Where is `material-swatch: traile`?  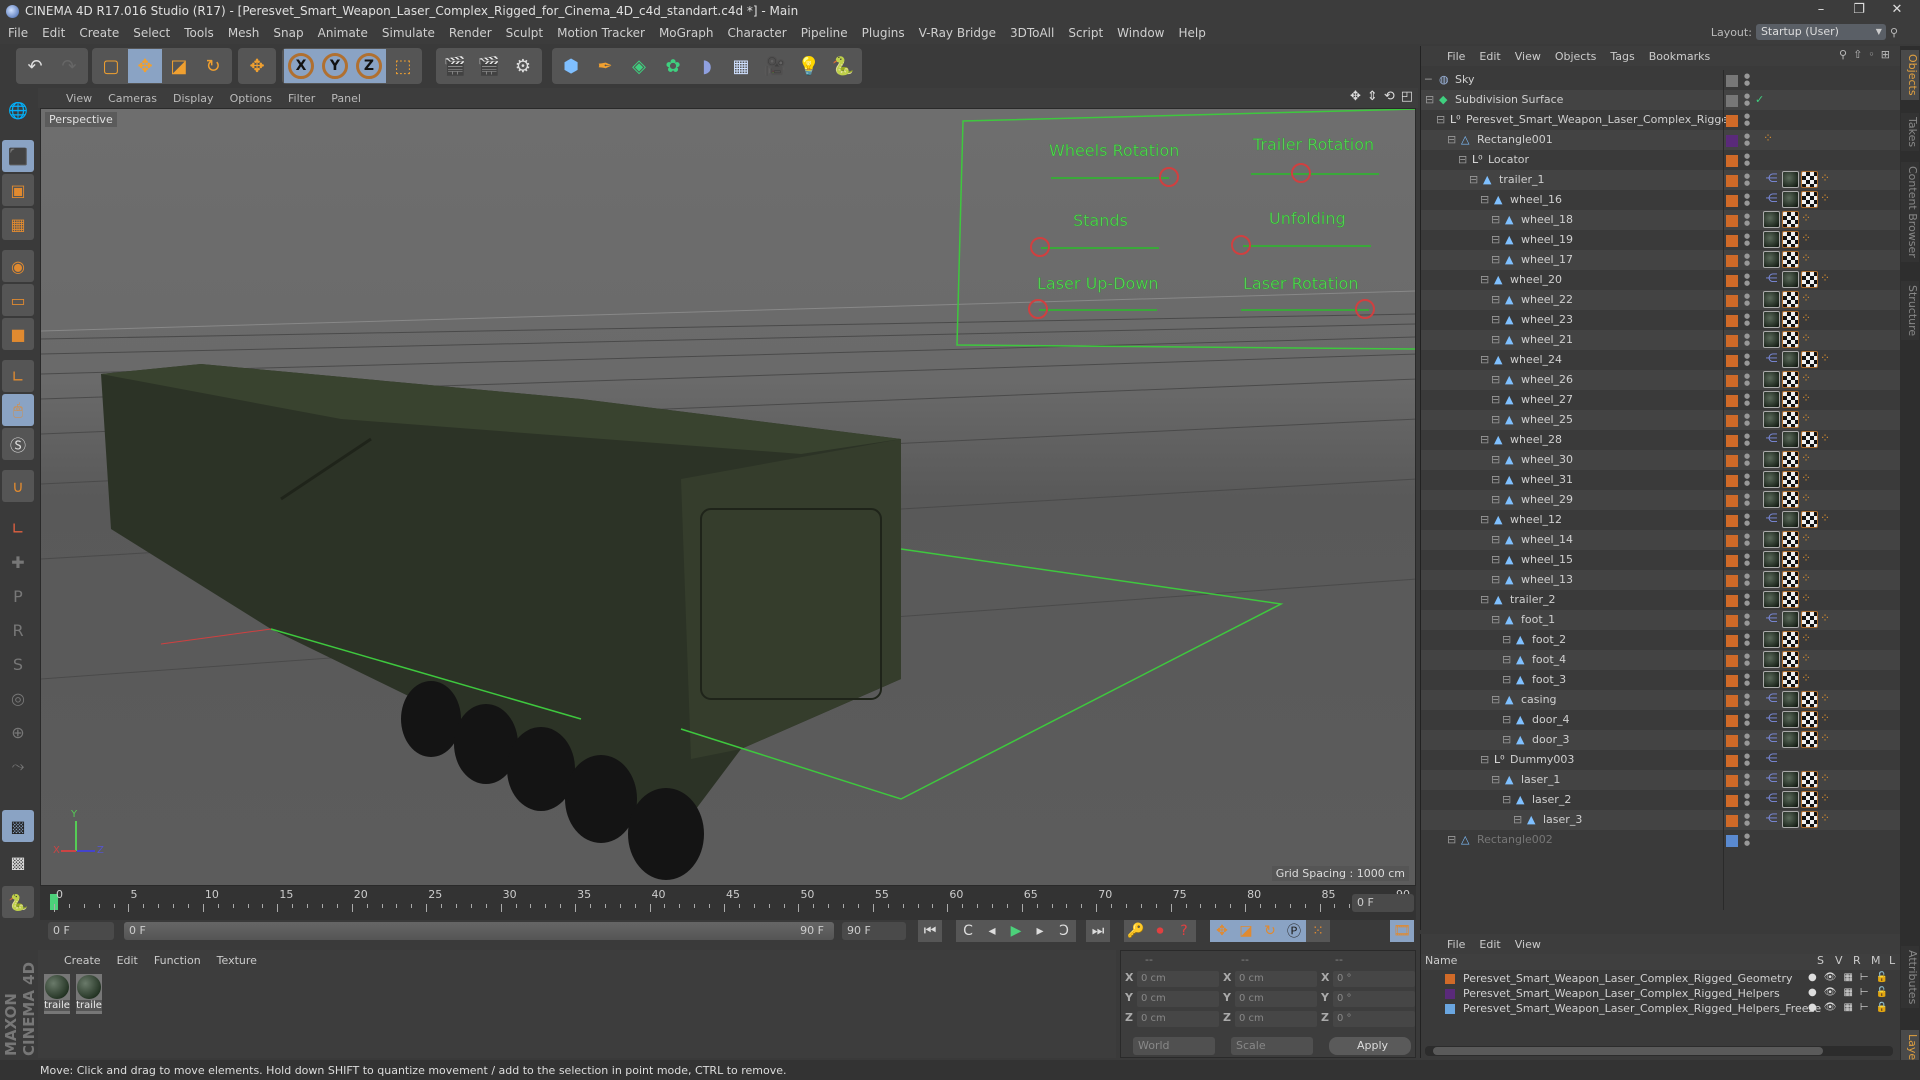 material-swatch: traile is located at coordinates (57, 994).